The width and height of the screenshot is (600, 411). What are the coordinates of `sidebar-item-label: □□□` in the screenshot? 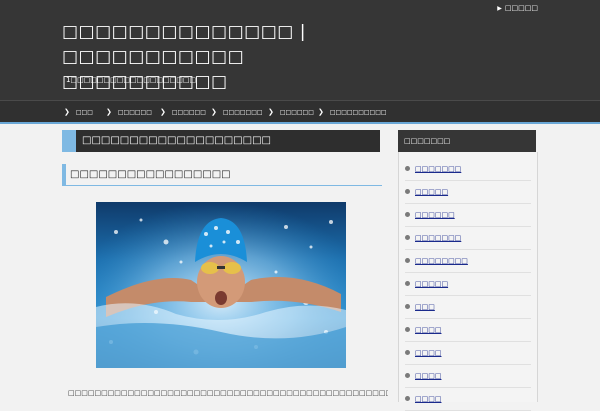 It's located at (425, 307).